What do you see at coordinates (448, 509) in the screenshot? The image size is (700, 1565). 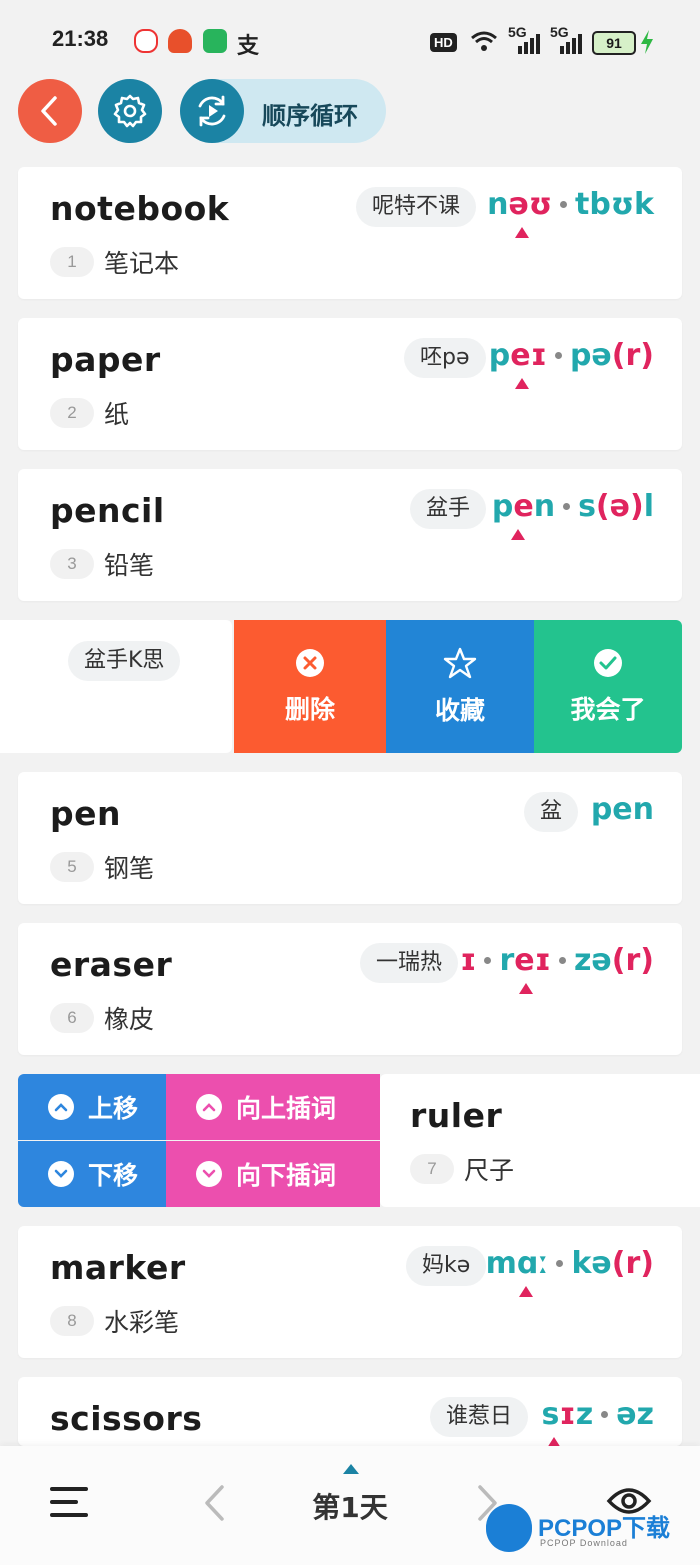 I see `homophone-chip: 盆手` at bounding box center [448, 509].